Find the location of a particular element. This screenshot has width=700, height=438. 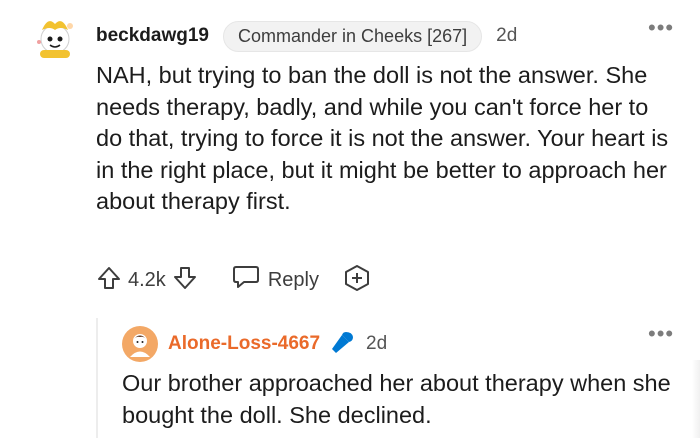

user-flair: Commander in Cheeks [267] is located at coordinates (353, 36).